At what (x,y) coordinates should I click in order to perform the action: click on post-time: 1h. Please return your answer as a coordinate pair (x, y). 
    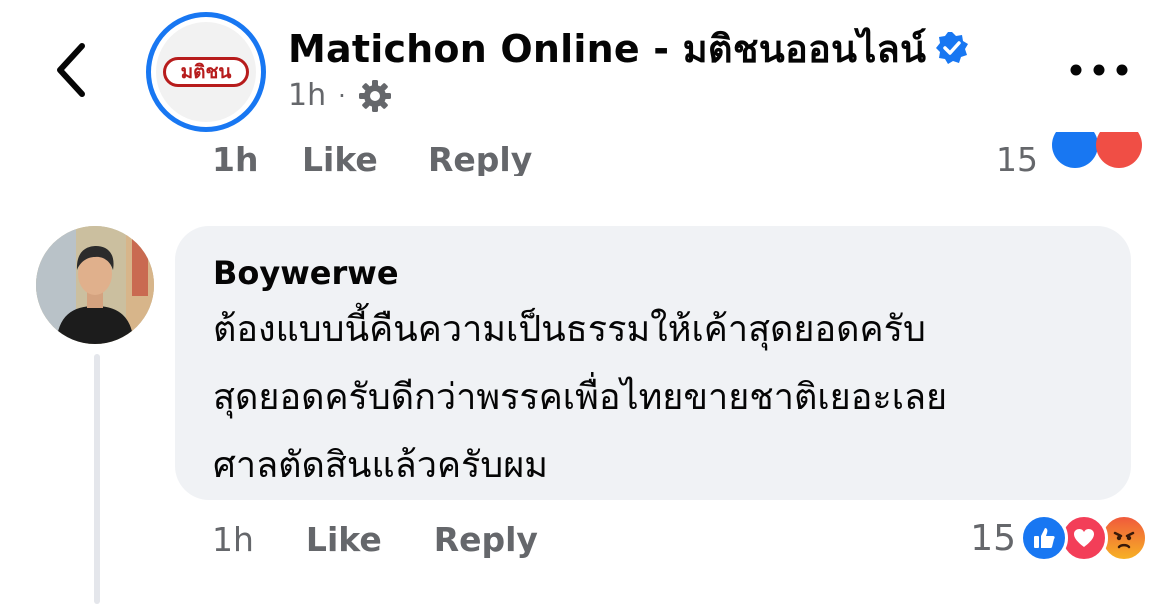
    Looking at the image, I should click on (307, 95).